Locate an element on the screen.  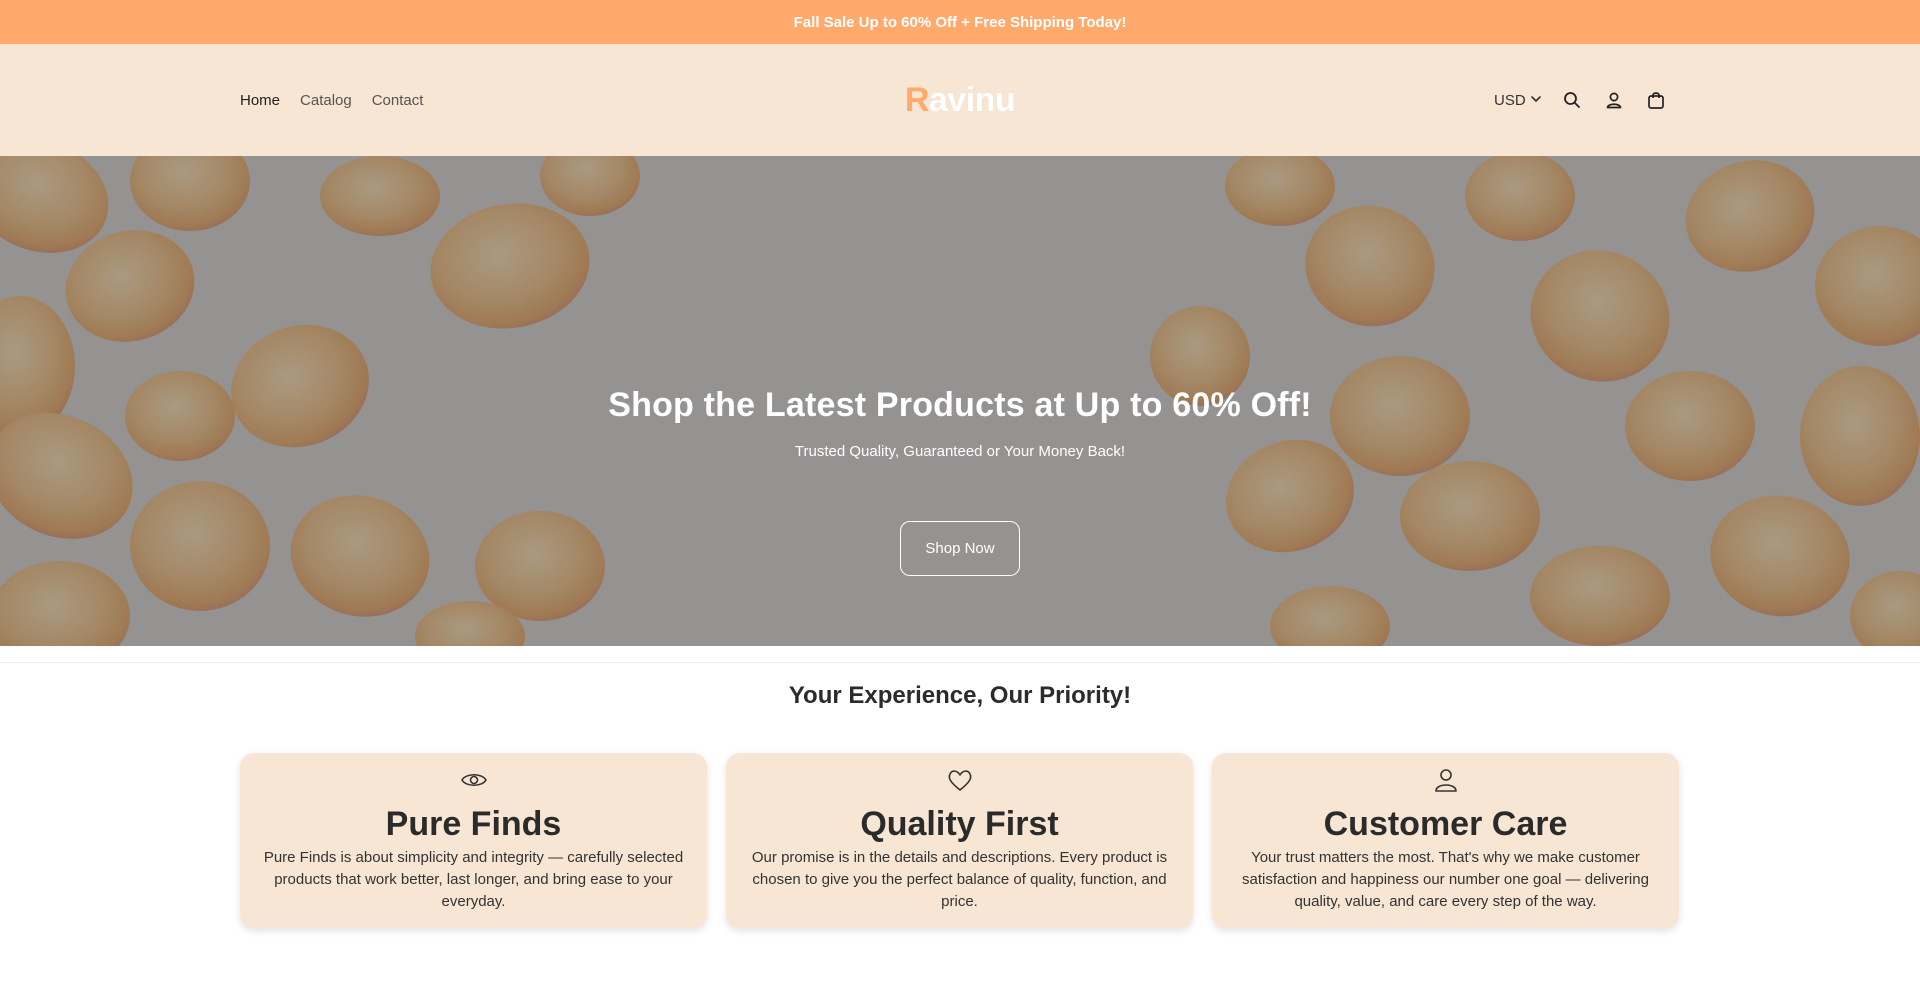
feature-title: Customer Care is located at coordinates (1445, 824).